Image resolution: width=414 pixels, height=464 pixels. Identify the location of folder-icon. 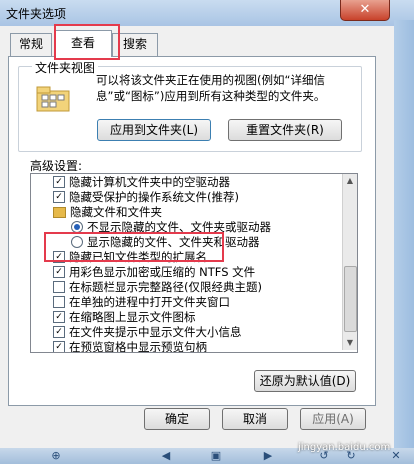
(59, 212).